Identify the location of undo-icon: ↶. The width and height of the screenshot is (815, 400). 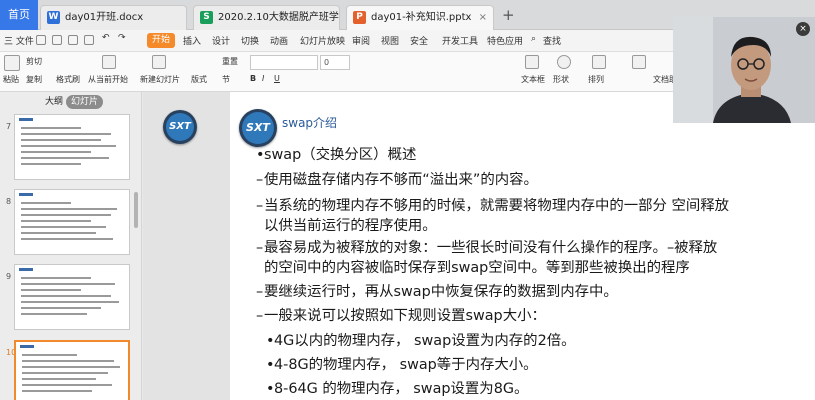
(106, 38).